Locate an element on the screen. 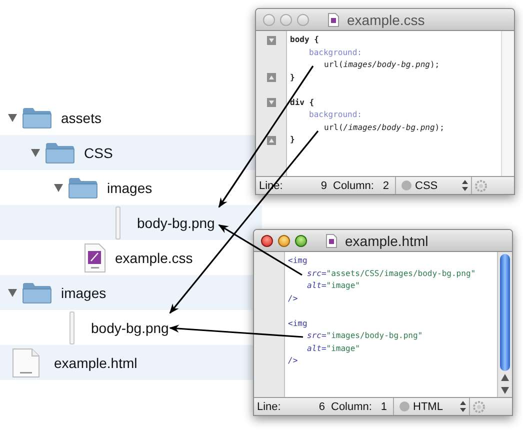  file-name: assets is located at coordinates (81, 118).